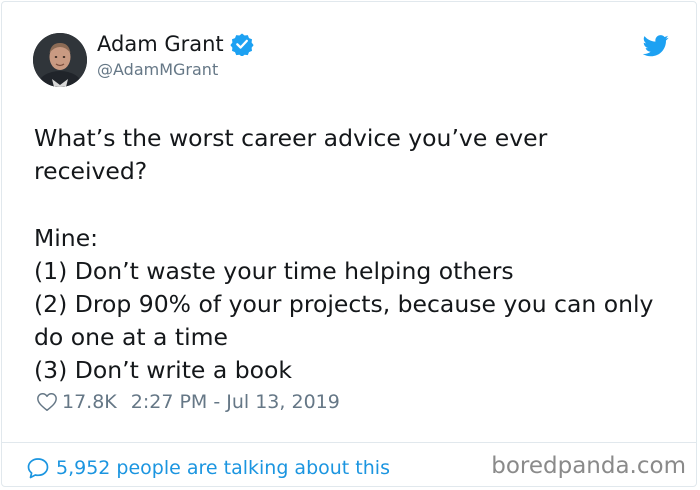  What do you see at coordinates (163, 370) in the screenshot?
I see `tweet-line: (3) Don’t write a book` at bounding box center [163, 370].